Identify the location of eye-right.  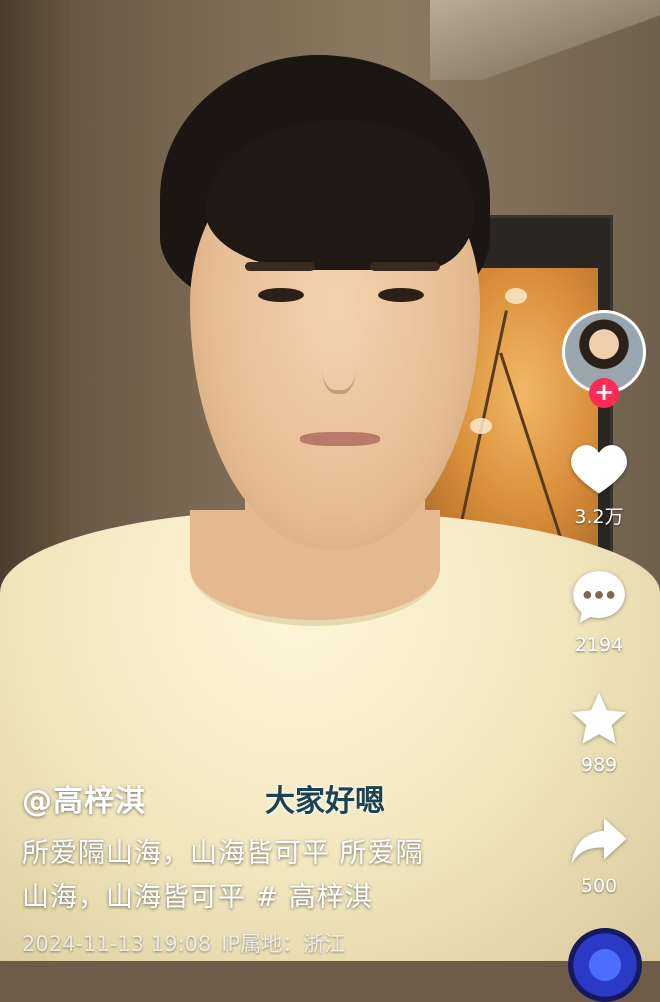
(401, 295).